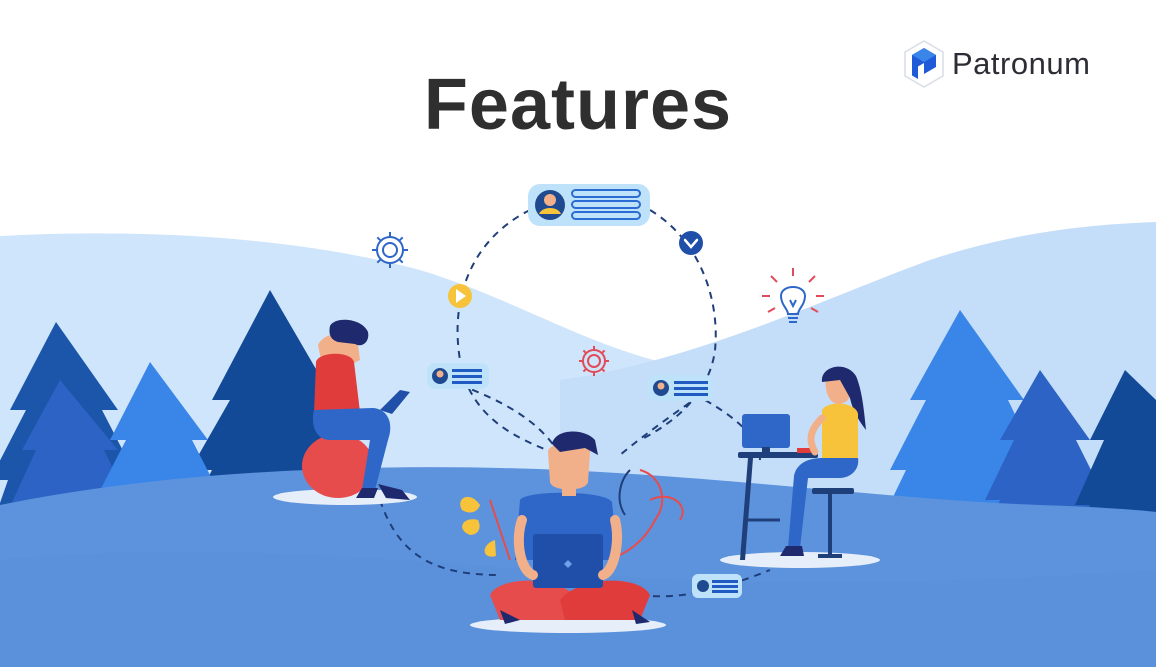 The width and height of the screenshot is (1156, 667). Describe the element at coordinates (681, 388) in the screenshot. I see `chat-bubble-right` at that location.